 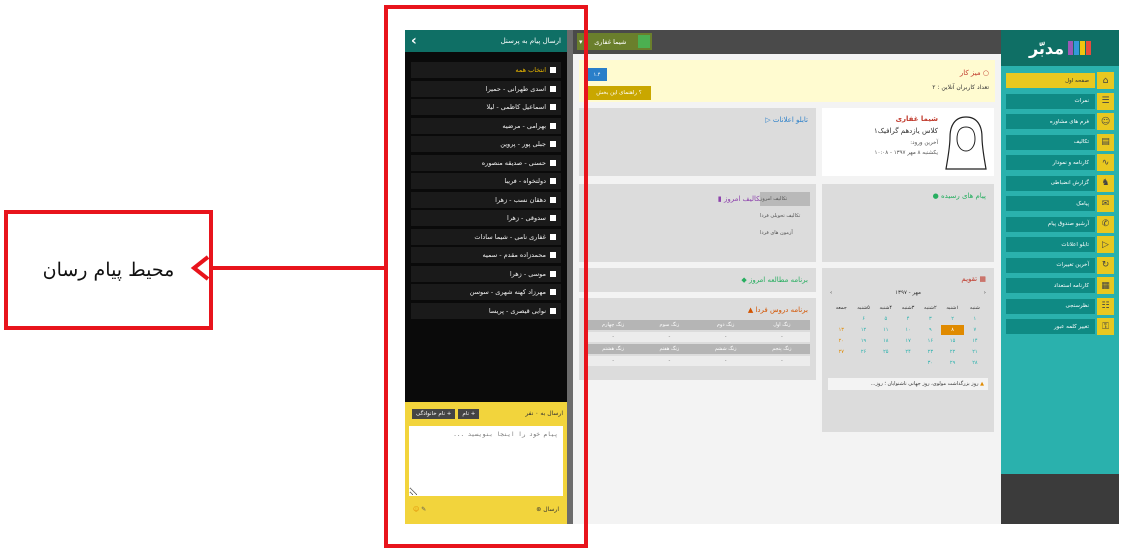 I want to click on calendar-day, so click(x=886, y=363).